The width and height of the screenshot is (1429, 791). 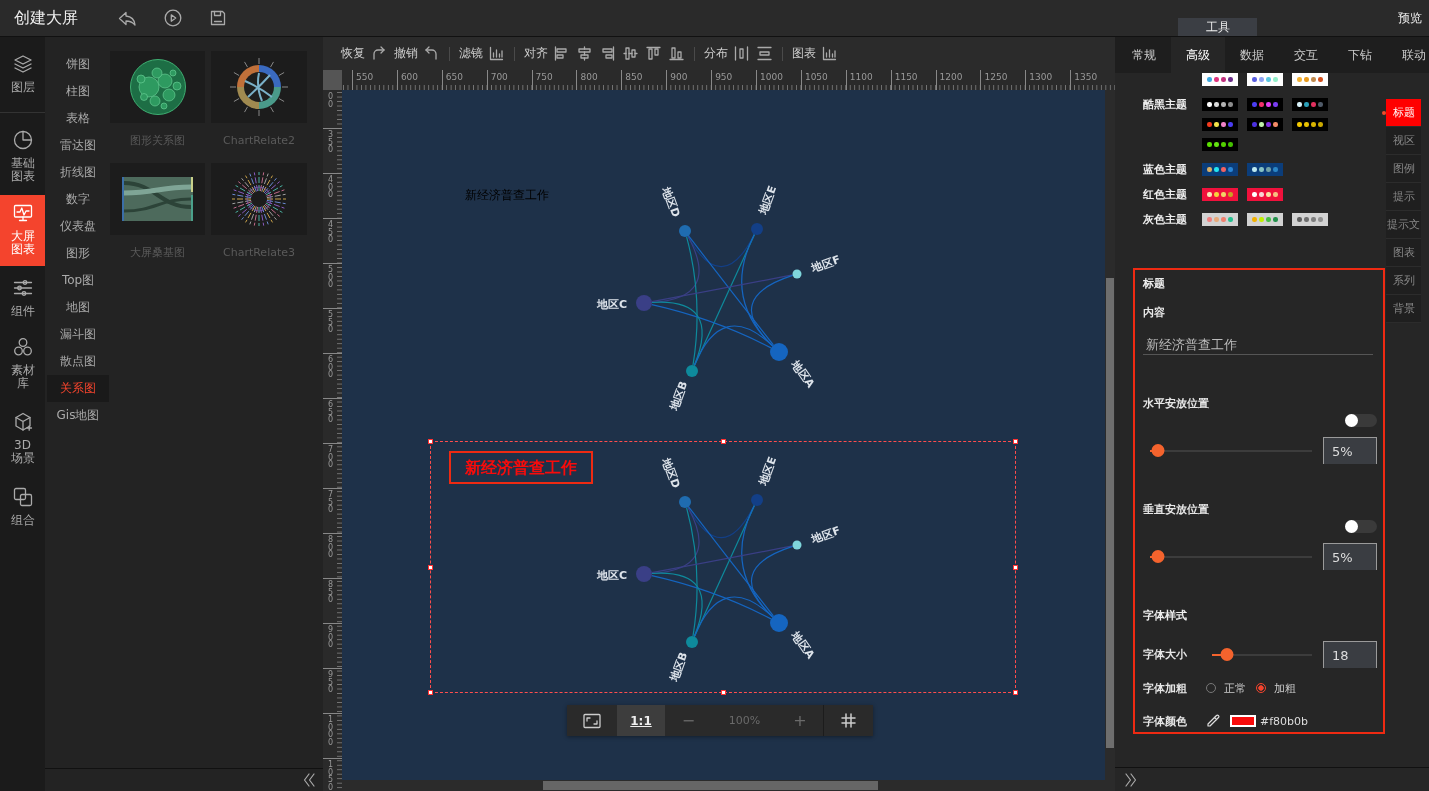 What do you see at coordinates (78, 172) in the screenshot?
I see `category-item: 折线图` at bounding box center [78, 172].